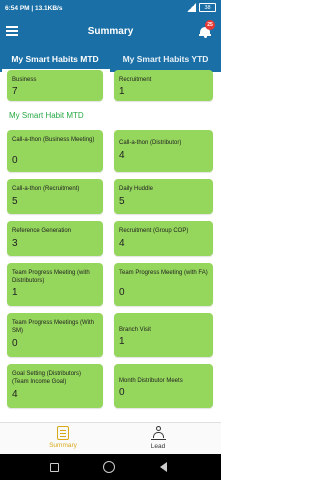  Describe the element at coordinates (154, 231) in the screenshot. I see `card-label: Recruitment (Group COP)` at that location.